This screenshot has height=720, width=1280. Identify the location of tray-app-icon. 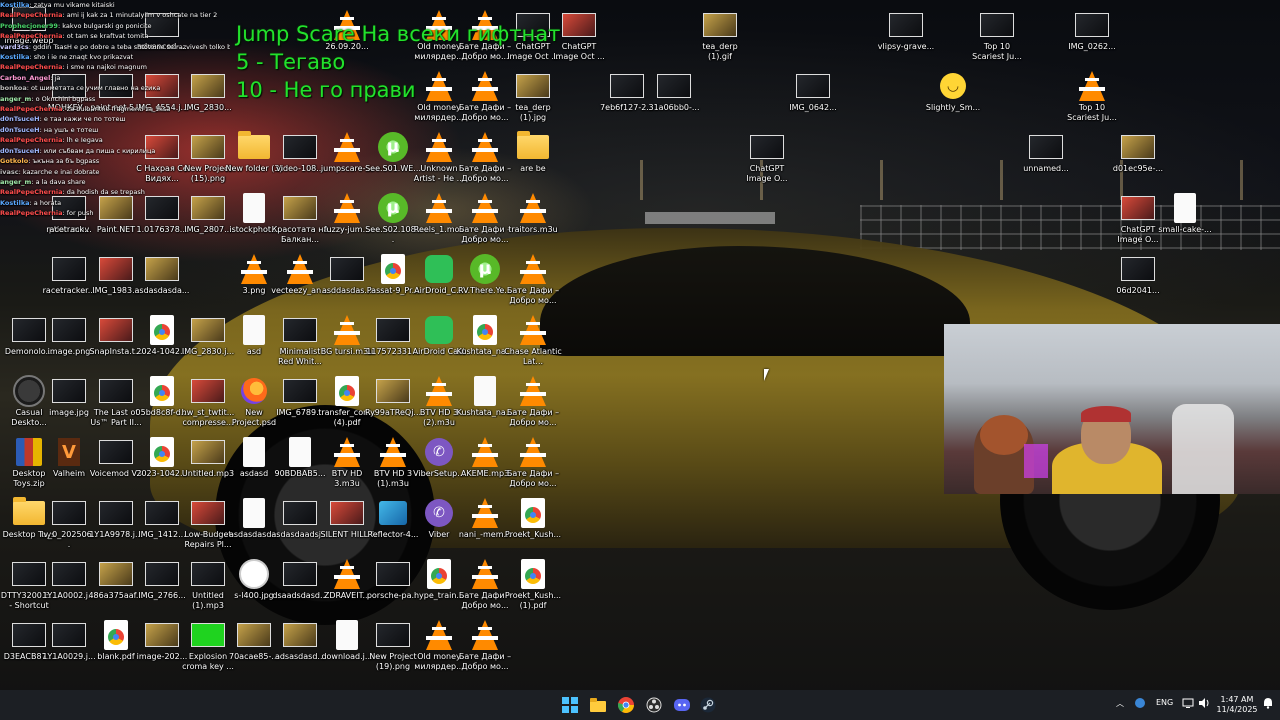
(1140, 704).